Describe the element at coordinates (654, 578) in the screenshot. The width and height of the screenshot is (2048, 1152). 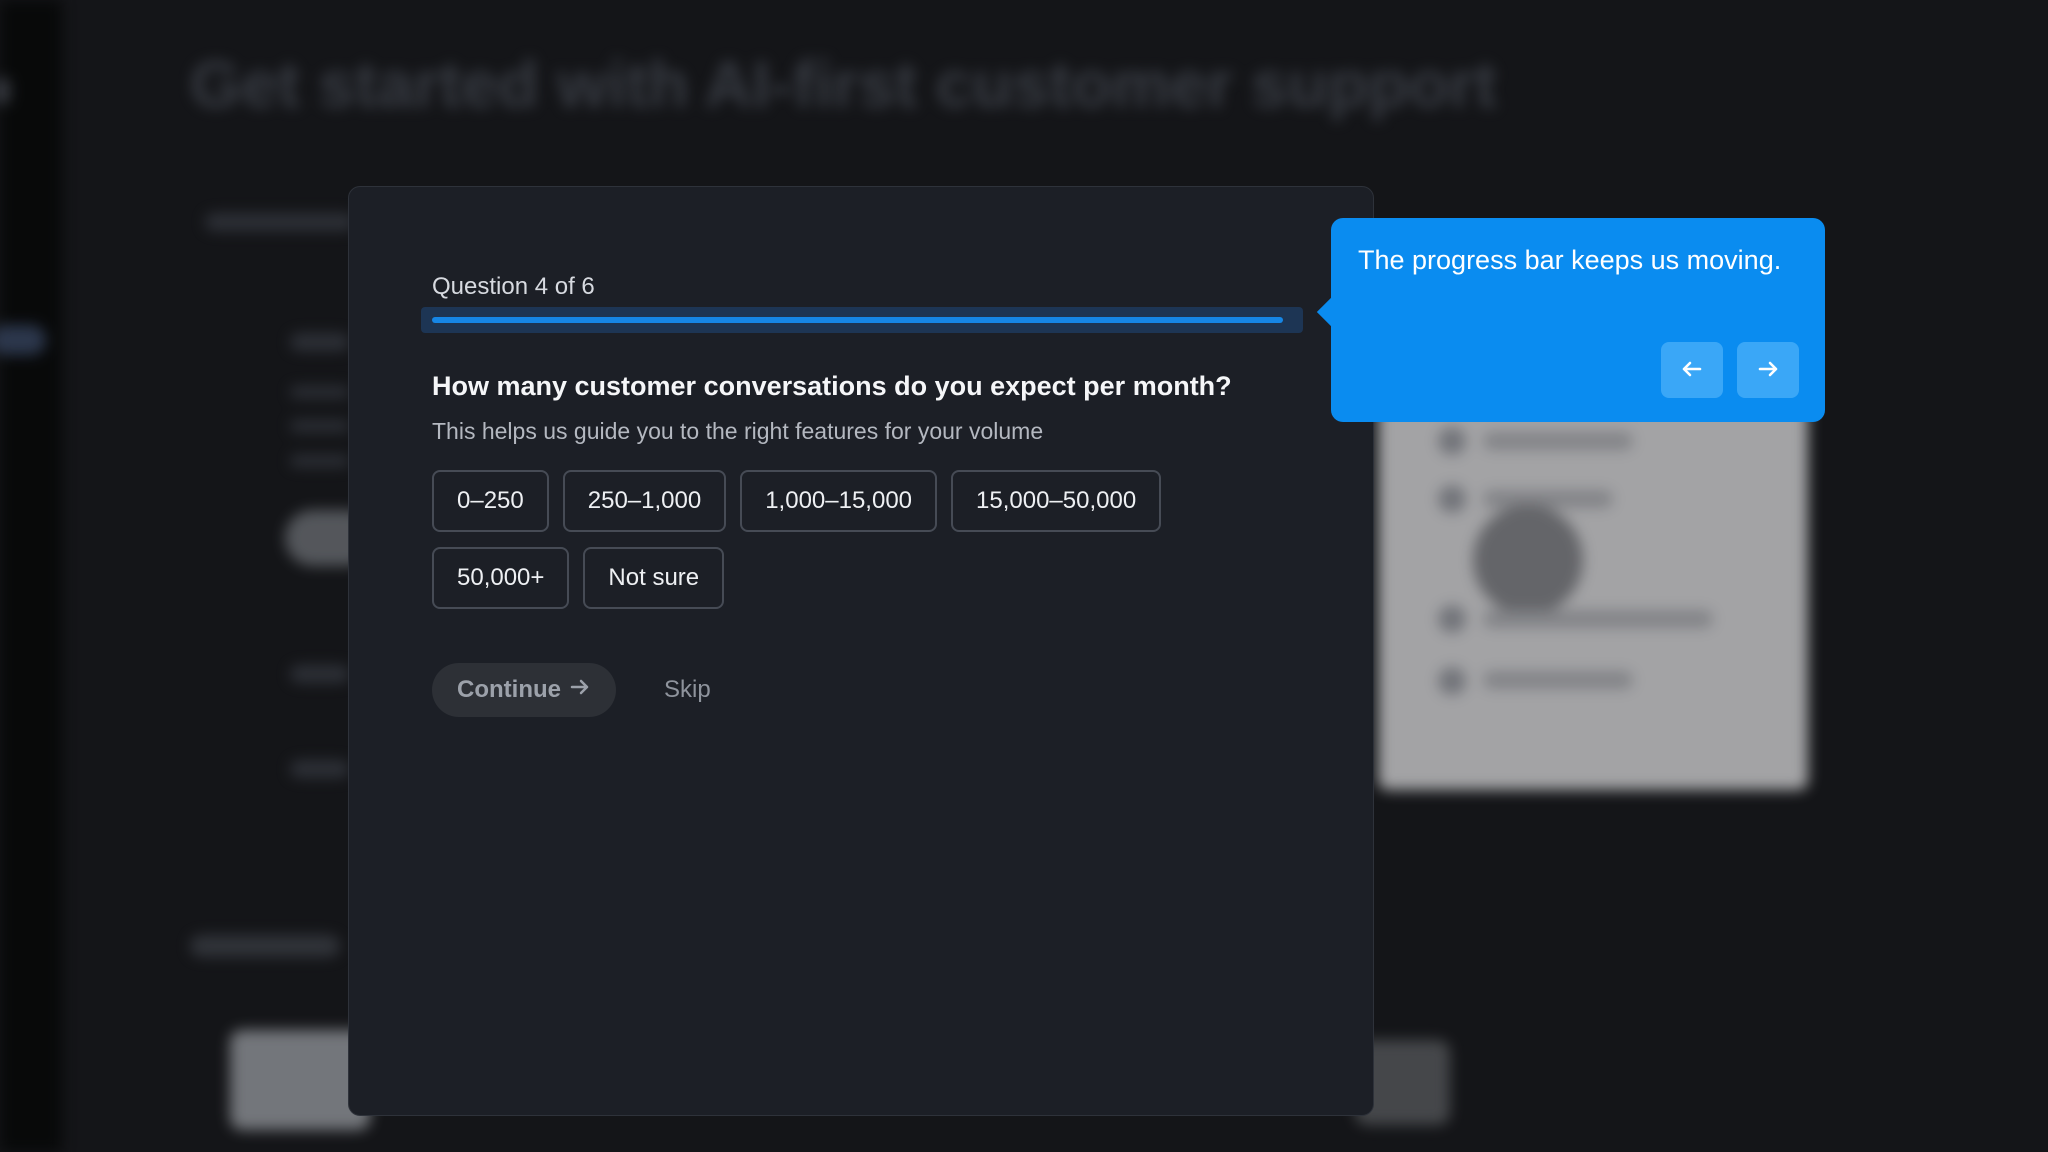
I see `option-not-sure: Not sure` at that location.